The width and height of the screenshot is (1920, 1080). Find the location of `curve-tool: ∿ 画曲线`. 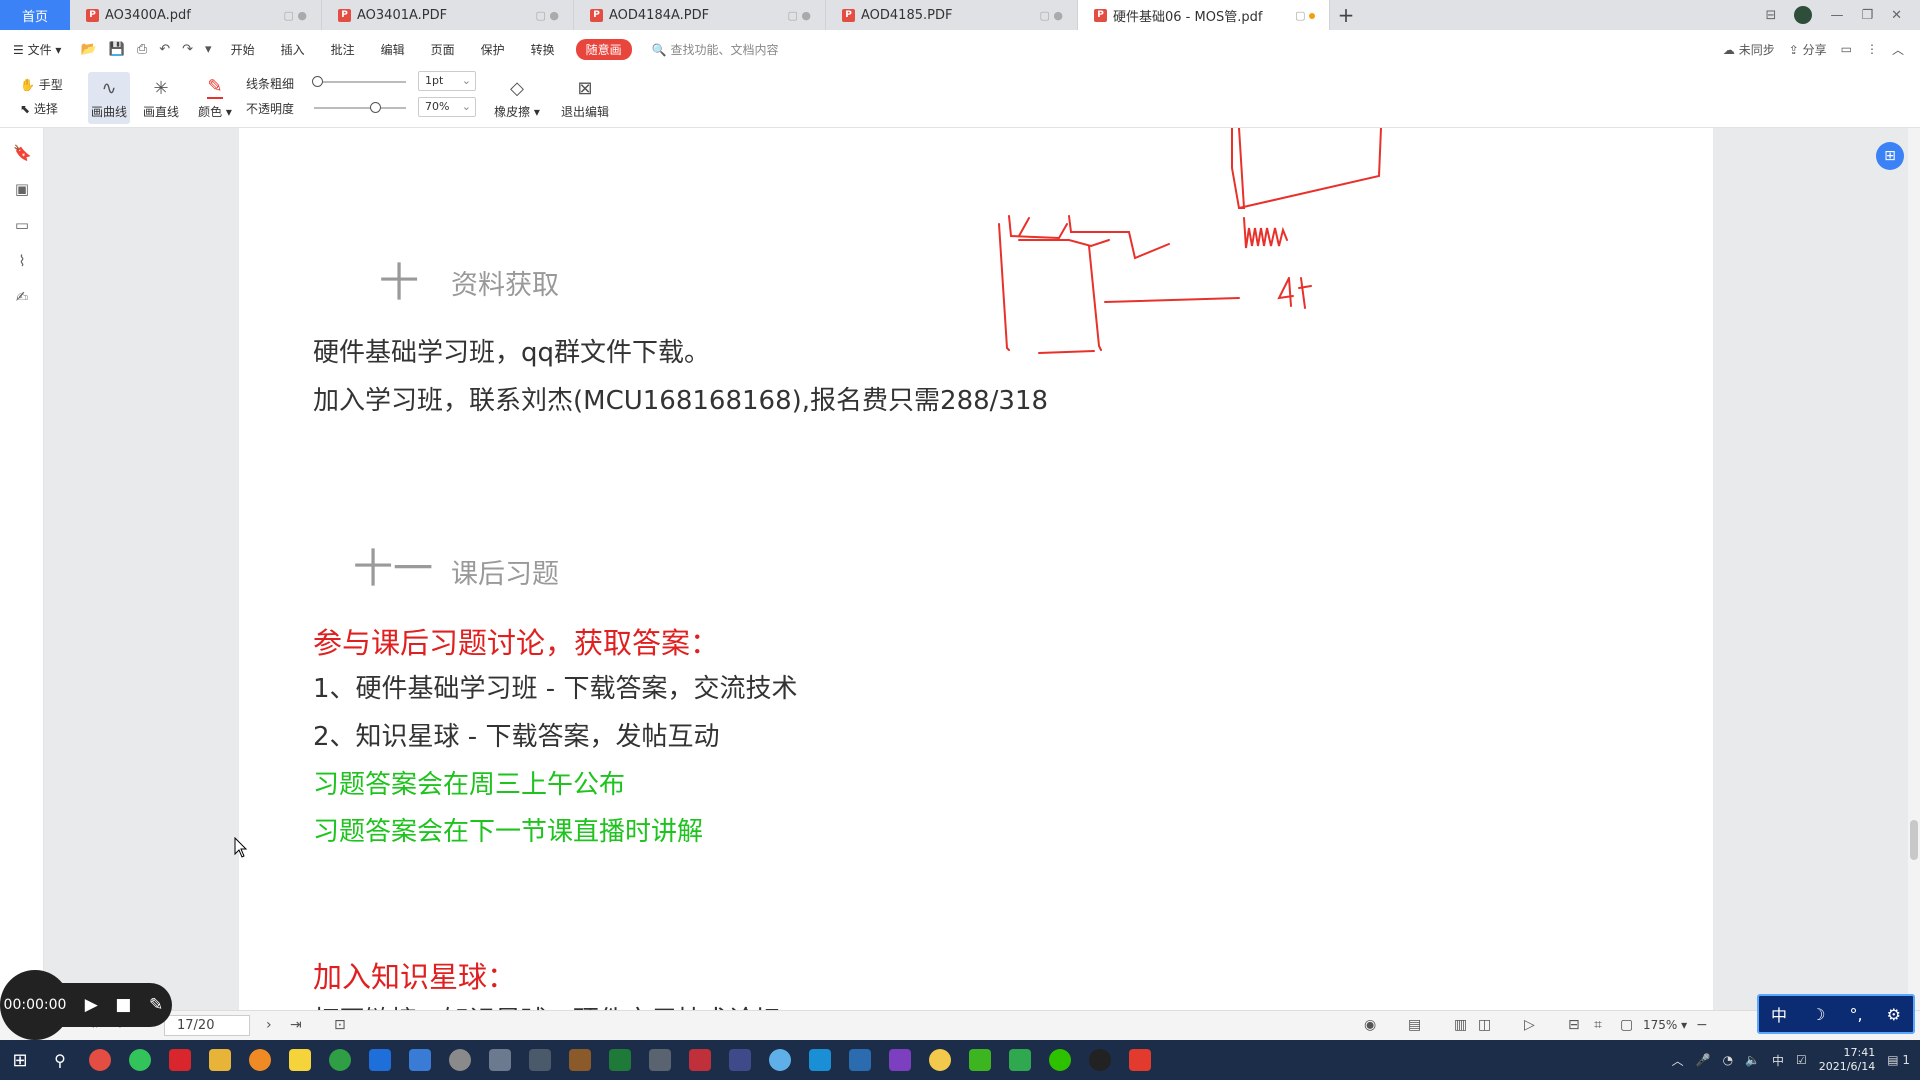

curve-tool: ∿ 画曲线 is located at coordinates (109, 98).